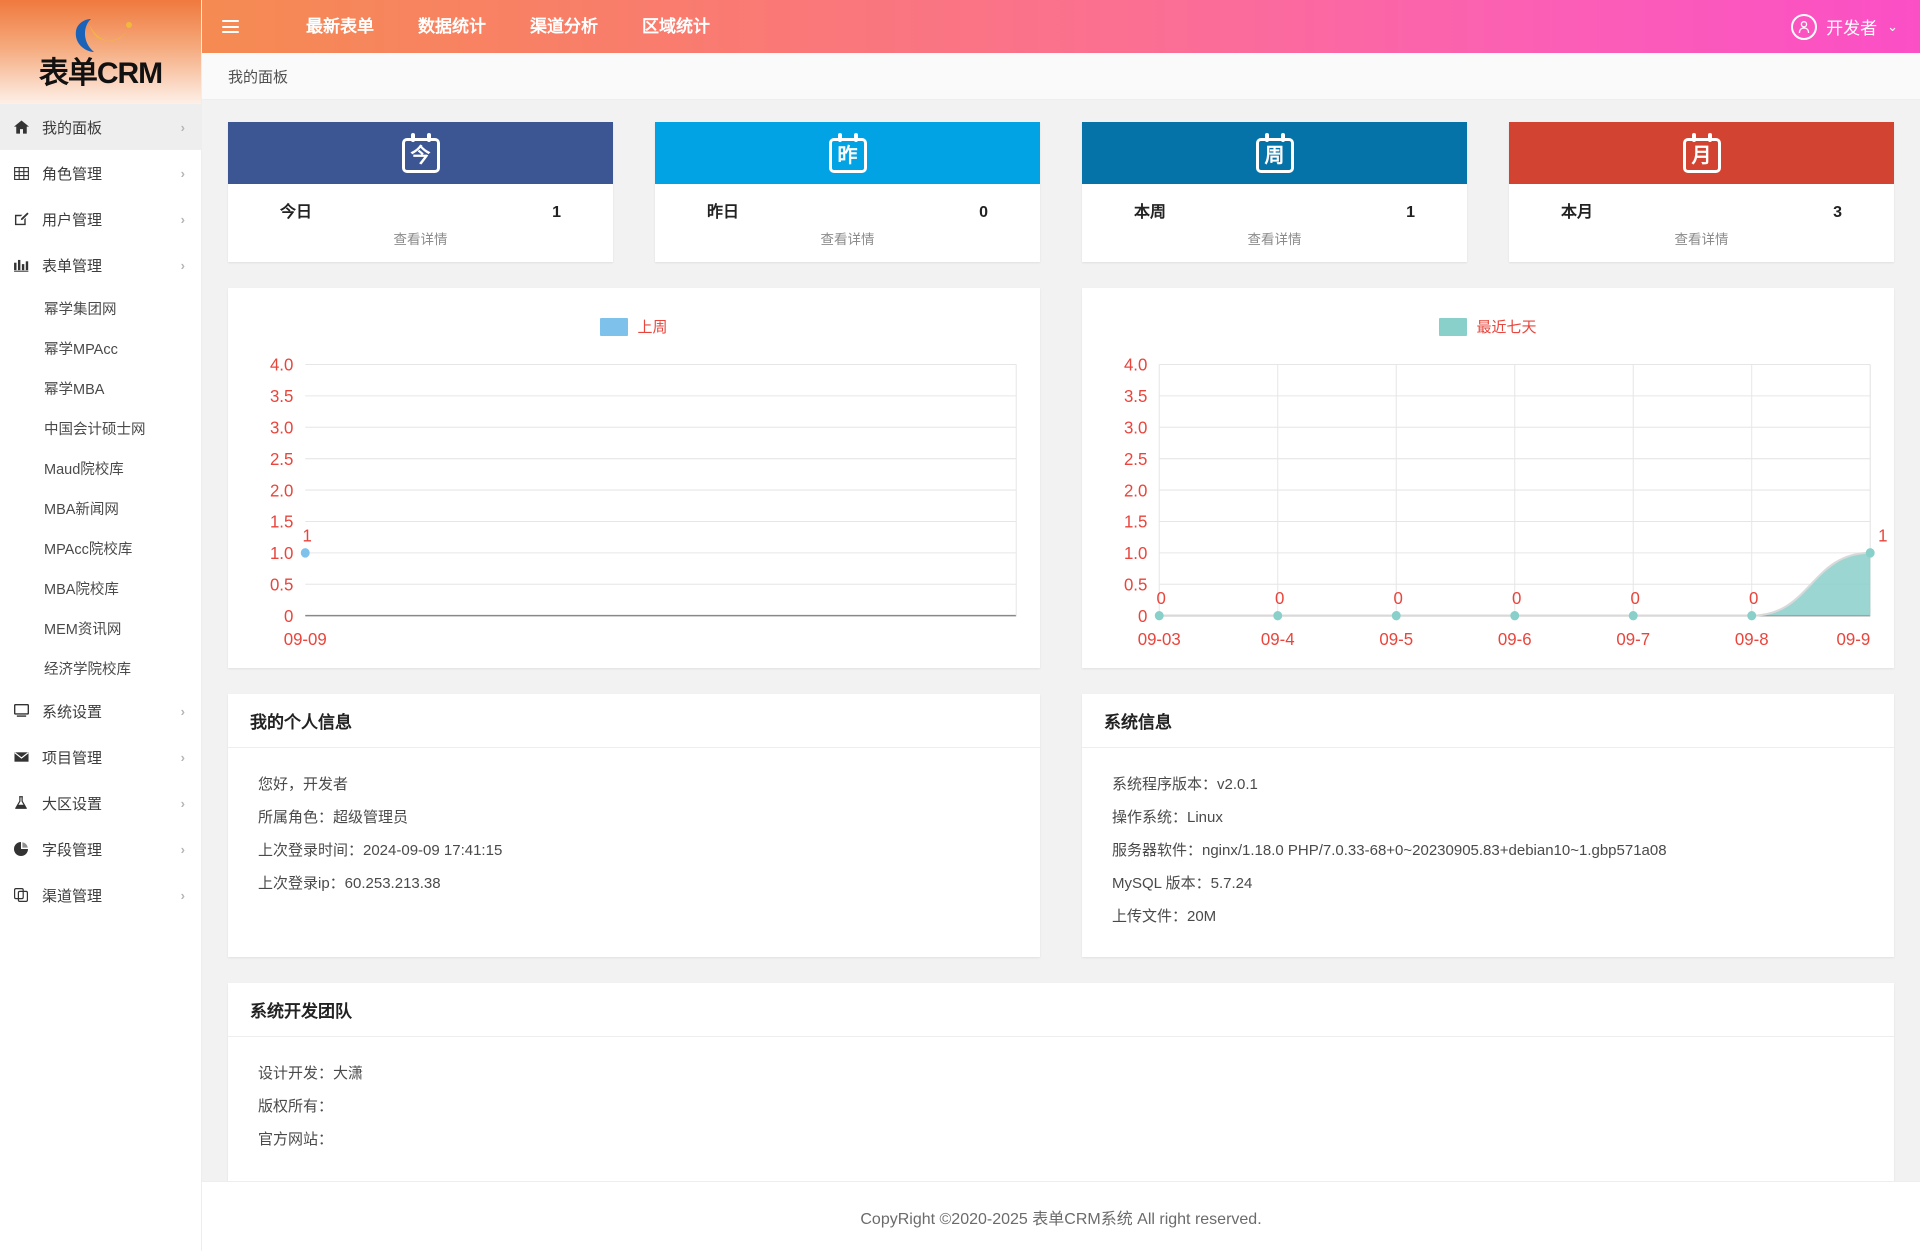 This screenshot has height=1251, width=1920. I want to click on sidebar-item-forms: 表单管理 ›, so click(100, 265).